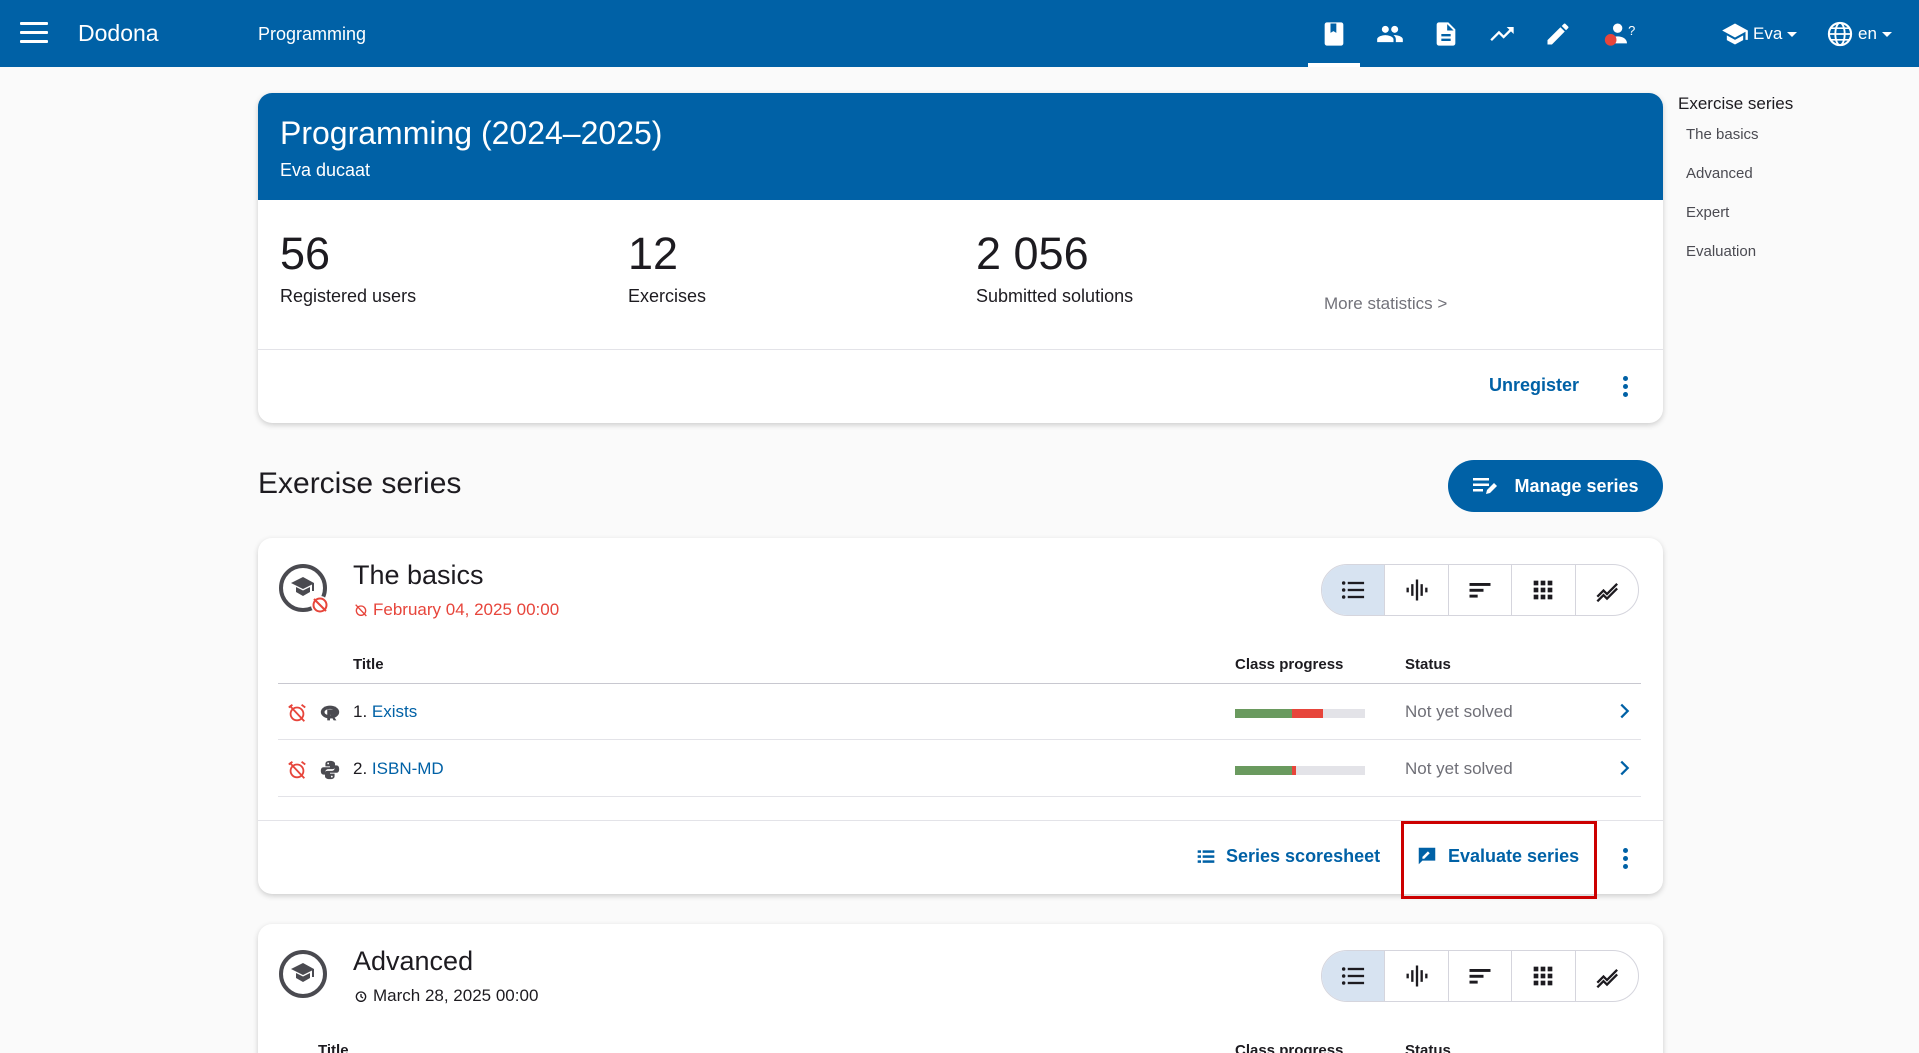 The height and width of the screenshot is (1053, 1919). Describe the element at coordinates (360, 768) in the screenshot. I see `exercise-number: 2.` at that location.